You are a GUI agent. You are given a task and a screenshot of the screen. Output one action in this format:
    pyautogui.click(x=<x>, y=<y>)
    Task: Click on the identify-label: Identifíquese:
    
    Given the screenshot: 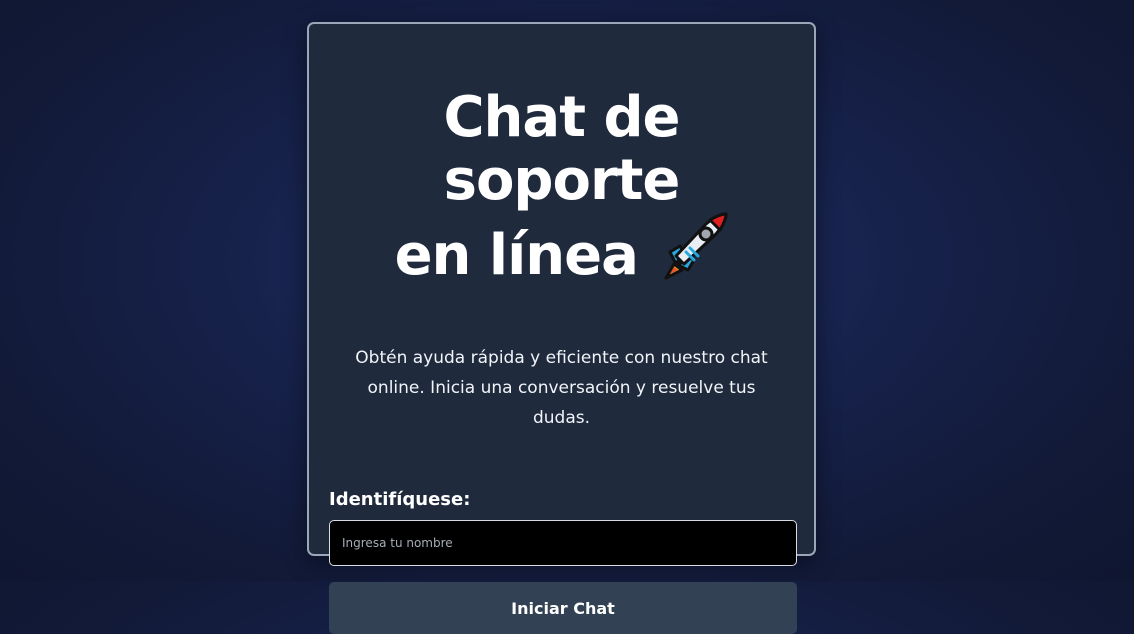 What is the action you would take?
    pyautogui.click(x=400, y=499)
    